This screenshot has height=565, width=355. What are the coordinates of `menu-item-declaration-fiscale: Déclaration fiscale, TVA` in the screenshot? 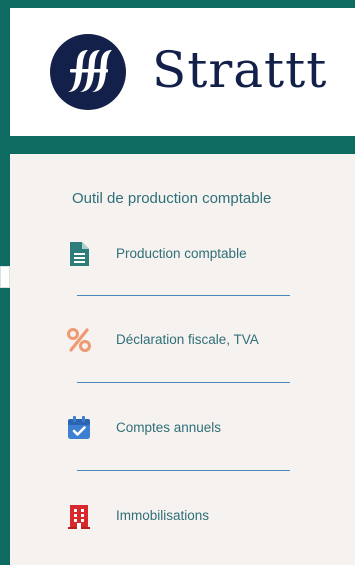 It's located at (182, 340).